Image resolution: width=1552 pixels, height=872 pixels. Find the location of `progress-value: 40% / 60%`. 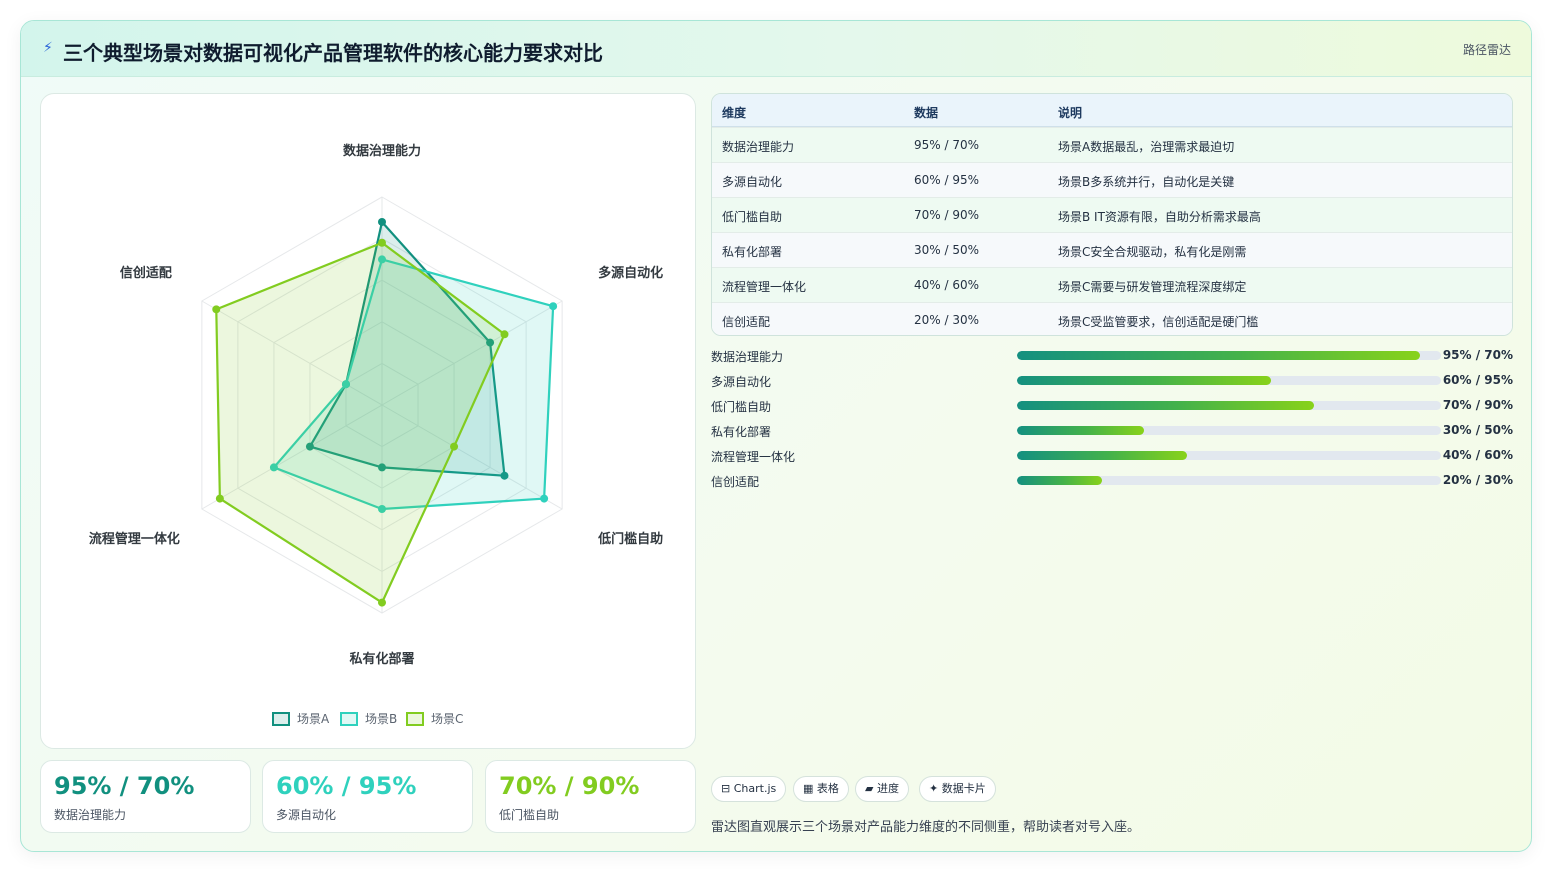

progress-value: 40% / 60% is located at coordinates (1477, 455).